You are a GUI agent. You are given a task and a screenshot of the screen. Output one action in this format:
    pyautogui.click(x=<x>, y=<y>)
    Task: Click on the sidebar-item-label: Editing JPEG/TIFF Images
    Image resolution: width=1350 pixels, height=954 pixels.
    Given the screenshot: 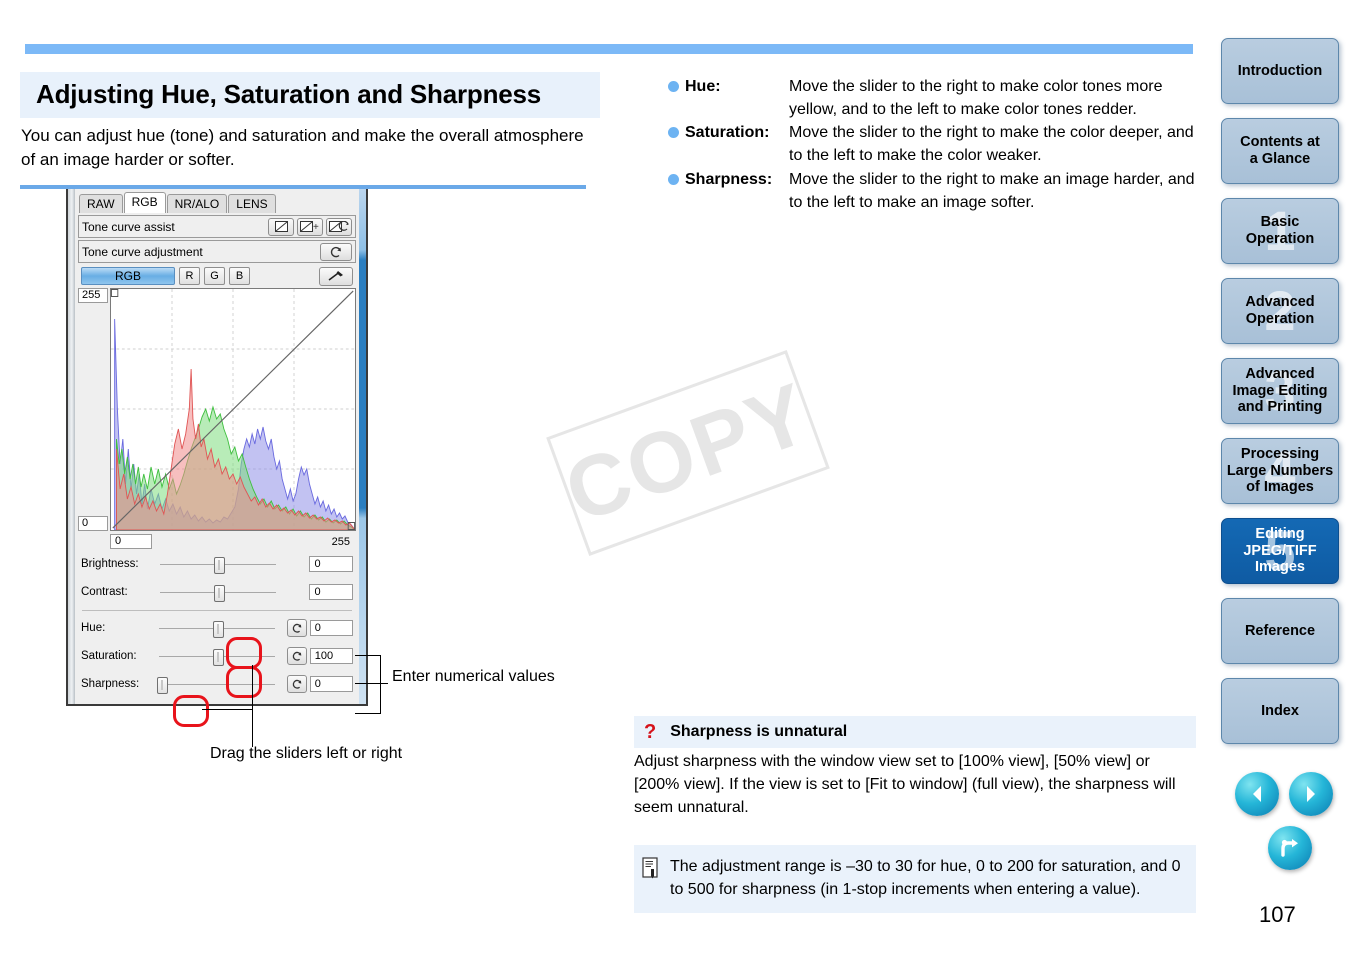 What is the action you would take?
    pyautogui.click(x=1280, y=550)
    